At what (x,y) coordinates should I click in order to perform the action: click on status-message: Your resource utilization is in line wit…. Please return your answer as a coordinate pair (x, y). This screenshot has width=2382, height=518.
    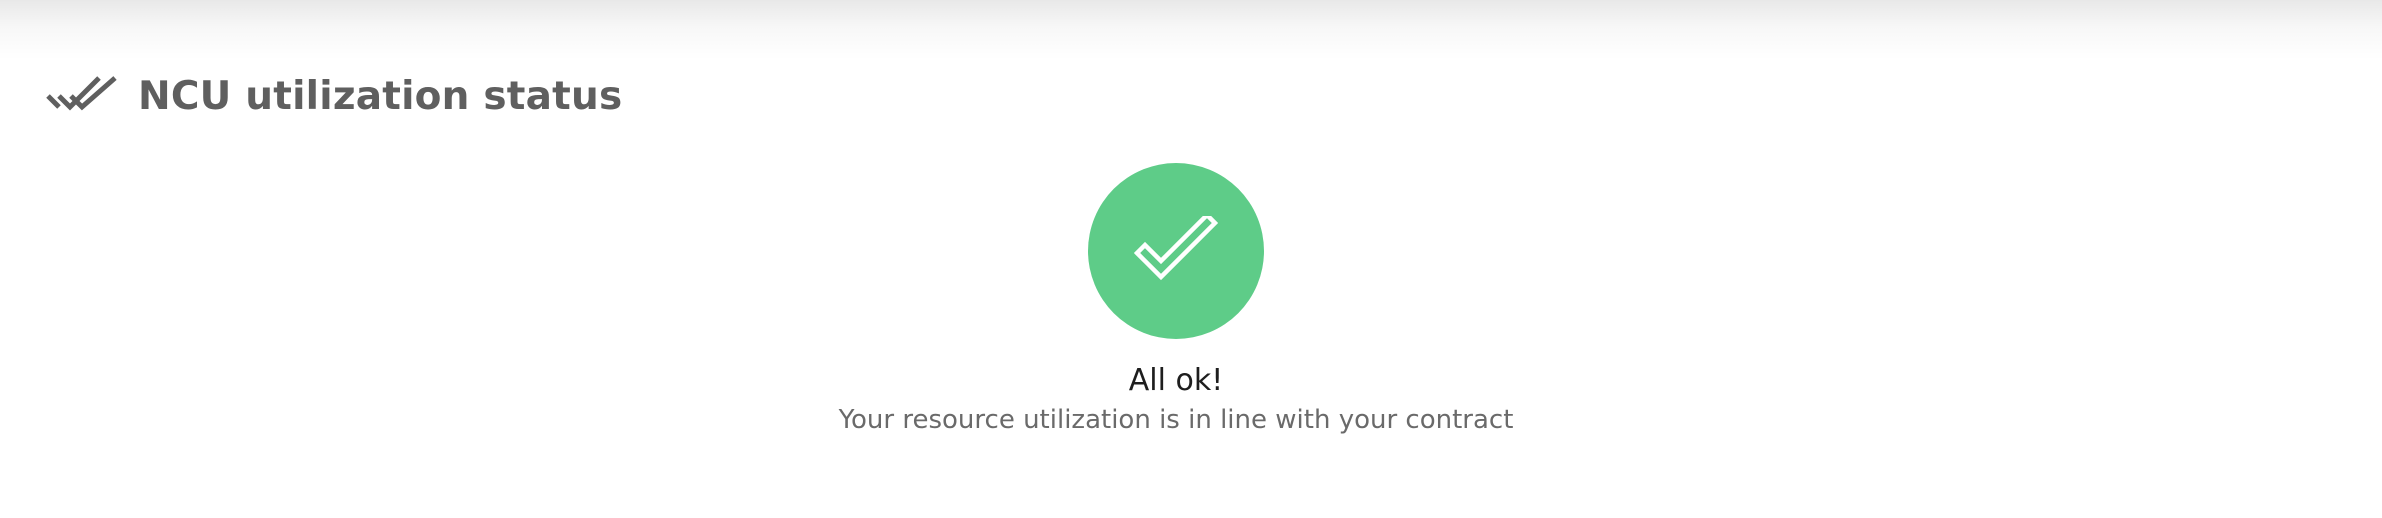
    Looking at the image, I should click on (1176, 420).